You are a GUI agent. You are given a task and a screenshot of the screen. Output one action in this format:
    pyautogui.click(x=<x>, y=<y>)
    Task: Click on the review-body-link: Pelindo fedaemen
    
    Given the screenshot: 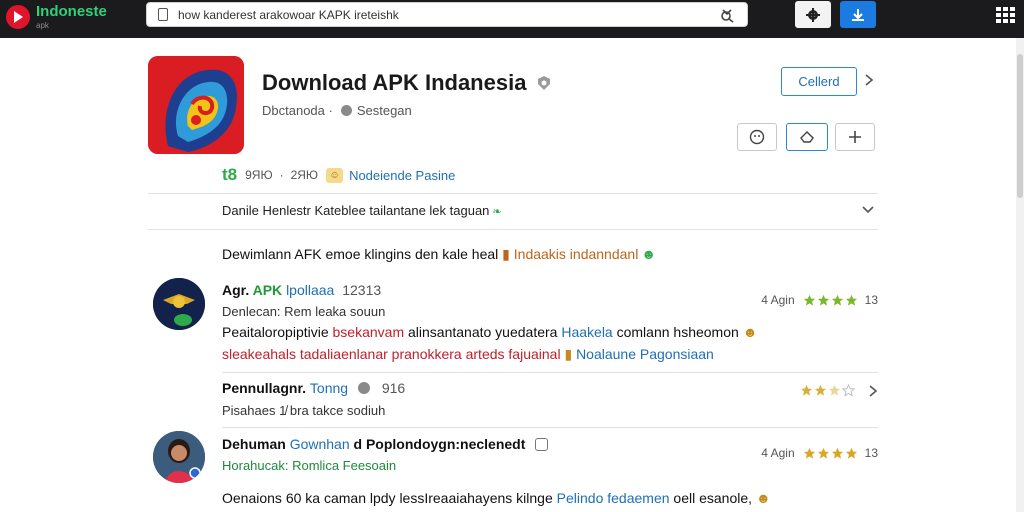 What is the action you would take?
    pyautogui.click(x=613, y=498)
    